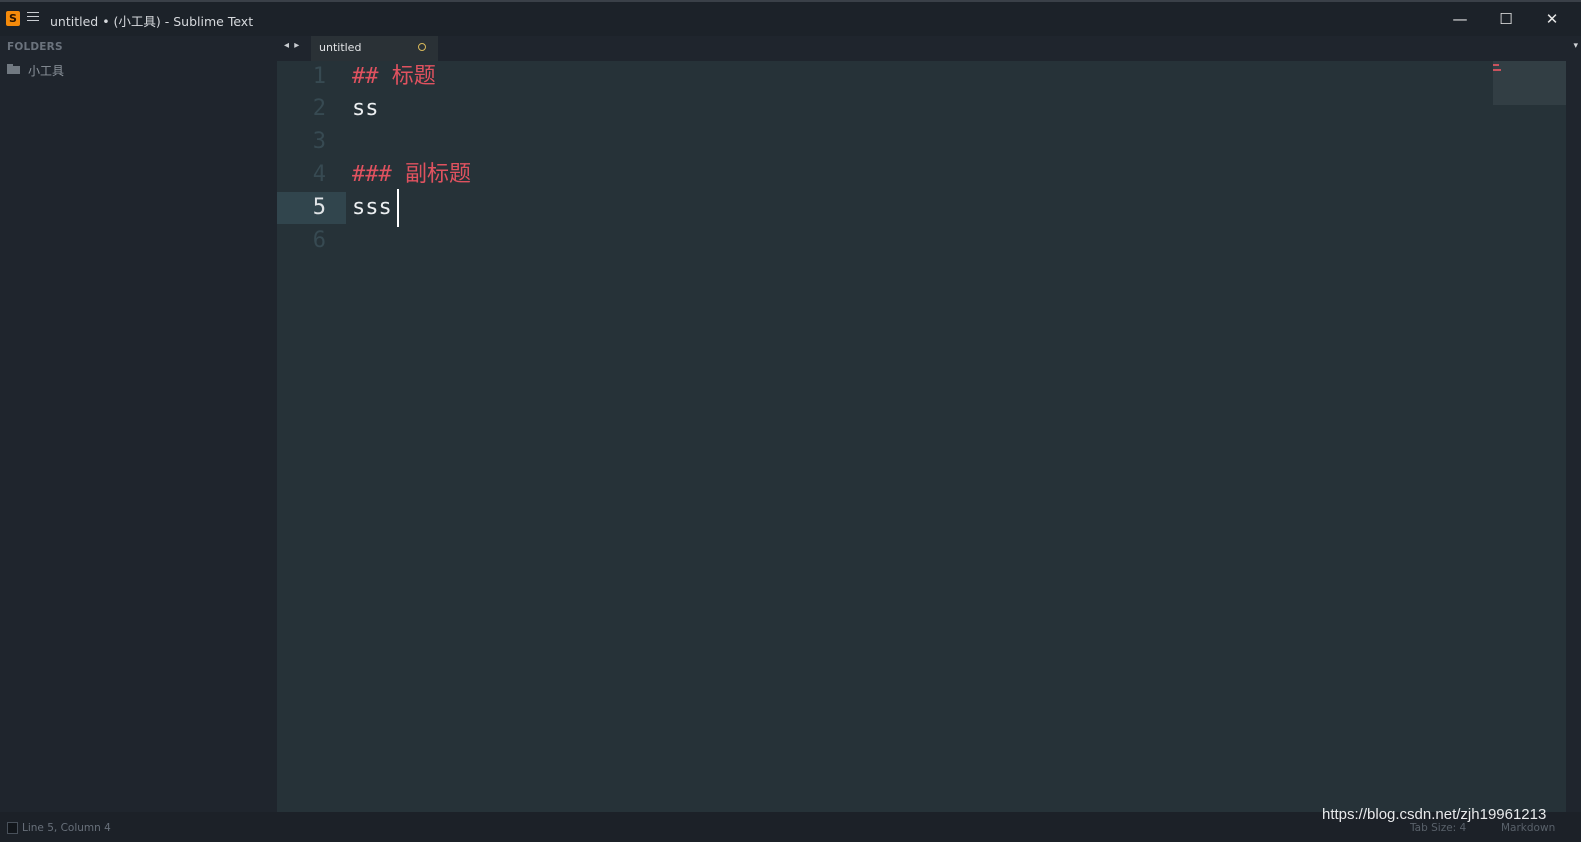 The height and width of the screenshot is (842, 1581). Describe the element at coordinates (340, 47) in the screenshot. I see `tab-label: untitled` at that location.